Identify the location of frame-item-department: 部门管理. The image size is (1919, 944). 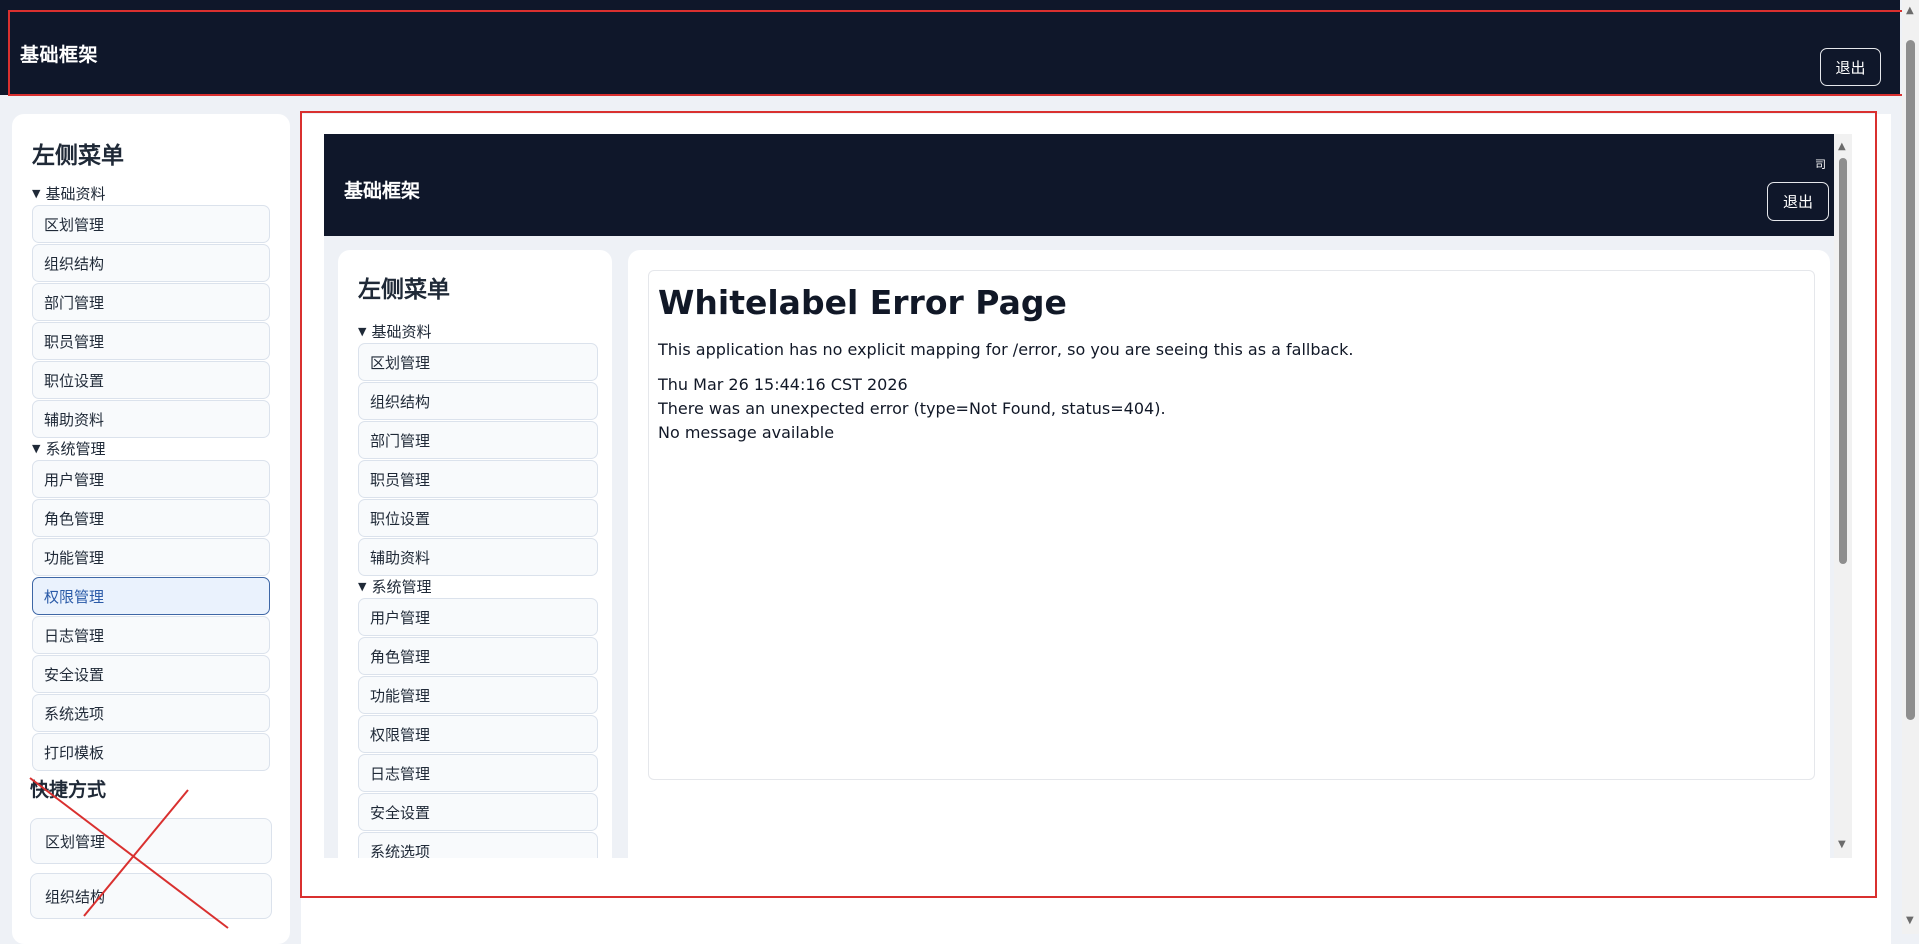
(478, 440).